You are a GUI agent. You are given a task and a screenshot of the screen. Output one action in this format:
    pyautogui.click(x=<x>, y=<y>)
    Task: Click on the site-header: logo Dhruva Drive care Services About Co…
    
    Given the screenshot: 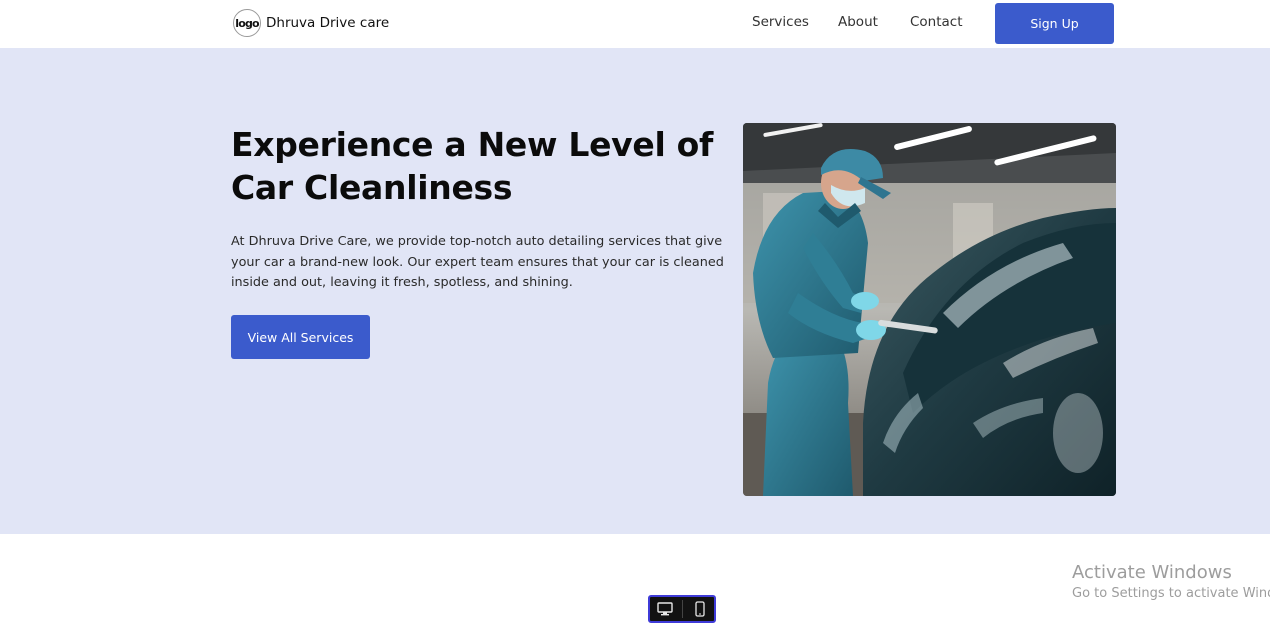 What is the action you would take?
    pyautogui.click(x=635, y=24)
    